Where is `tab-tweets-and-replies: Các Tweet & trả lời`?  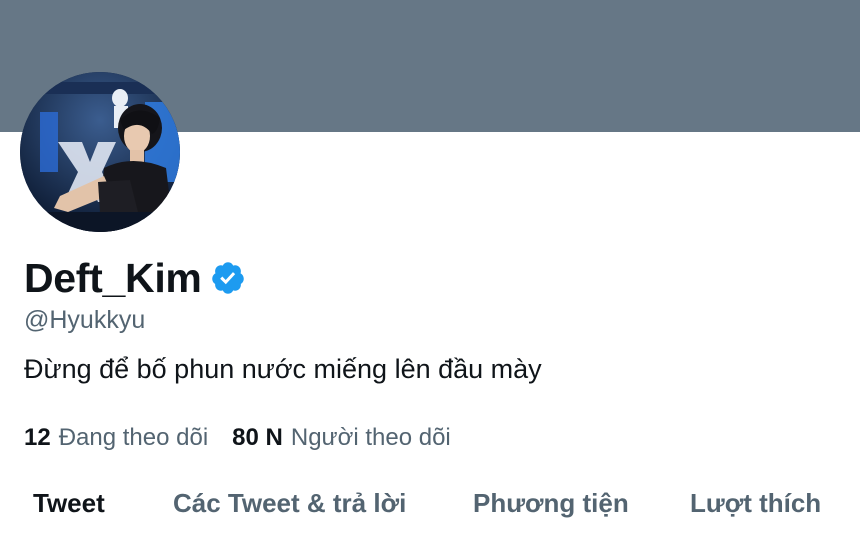 tab-tweets-and-replies: Các Tweet & trả lời is located at coordinates (289, 503).